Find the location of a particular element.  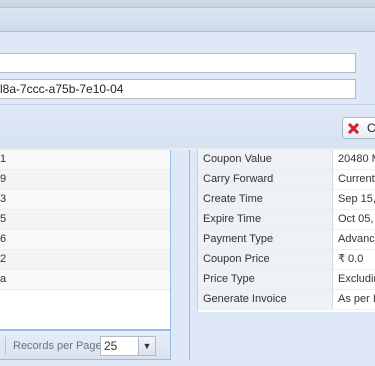

cancel-button-label: C is located at coordinates (371, 128).